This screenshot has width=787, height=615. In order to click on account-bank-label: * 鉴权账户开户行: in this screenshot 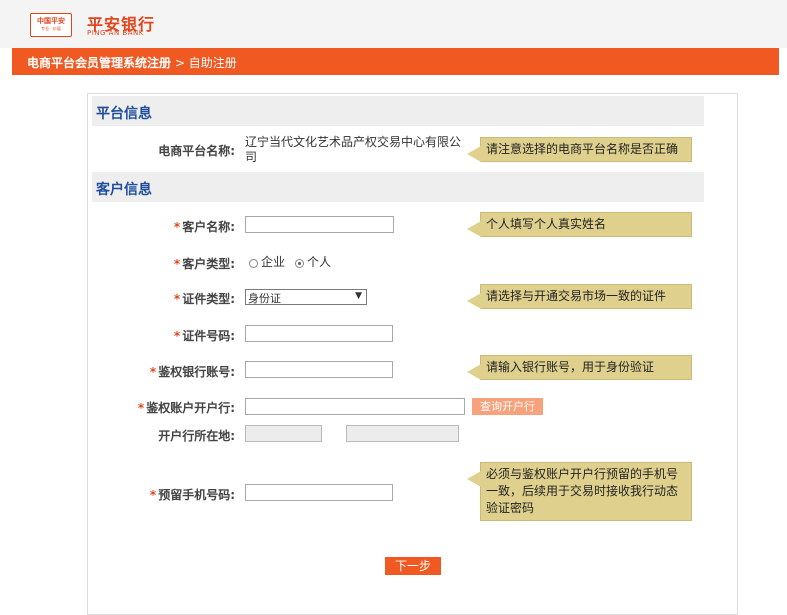, I will do `click(186, 408)`.